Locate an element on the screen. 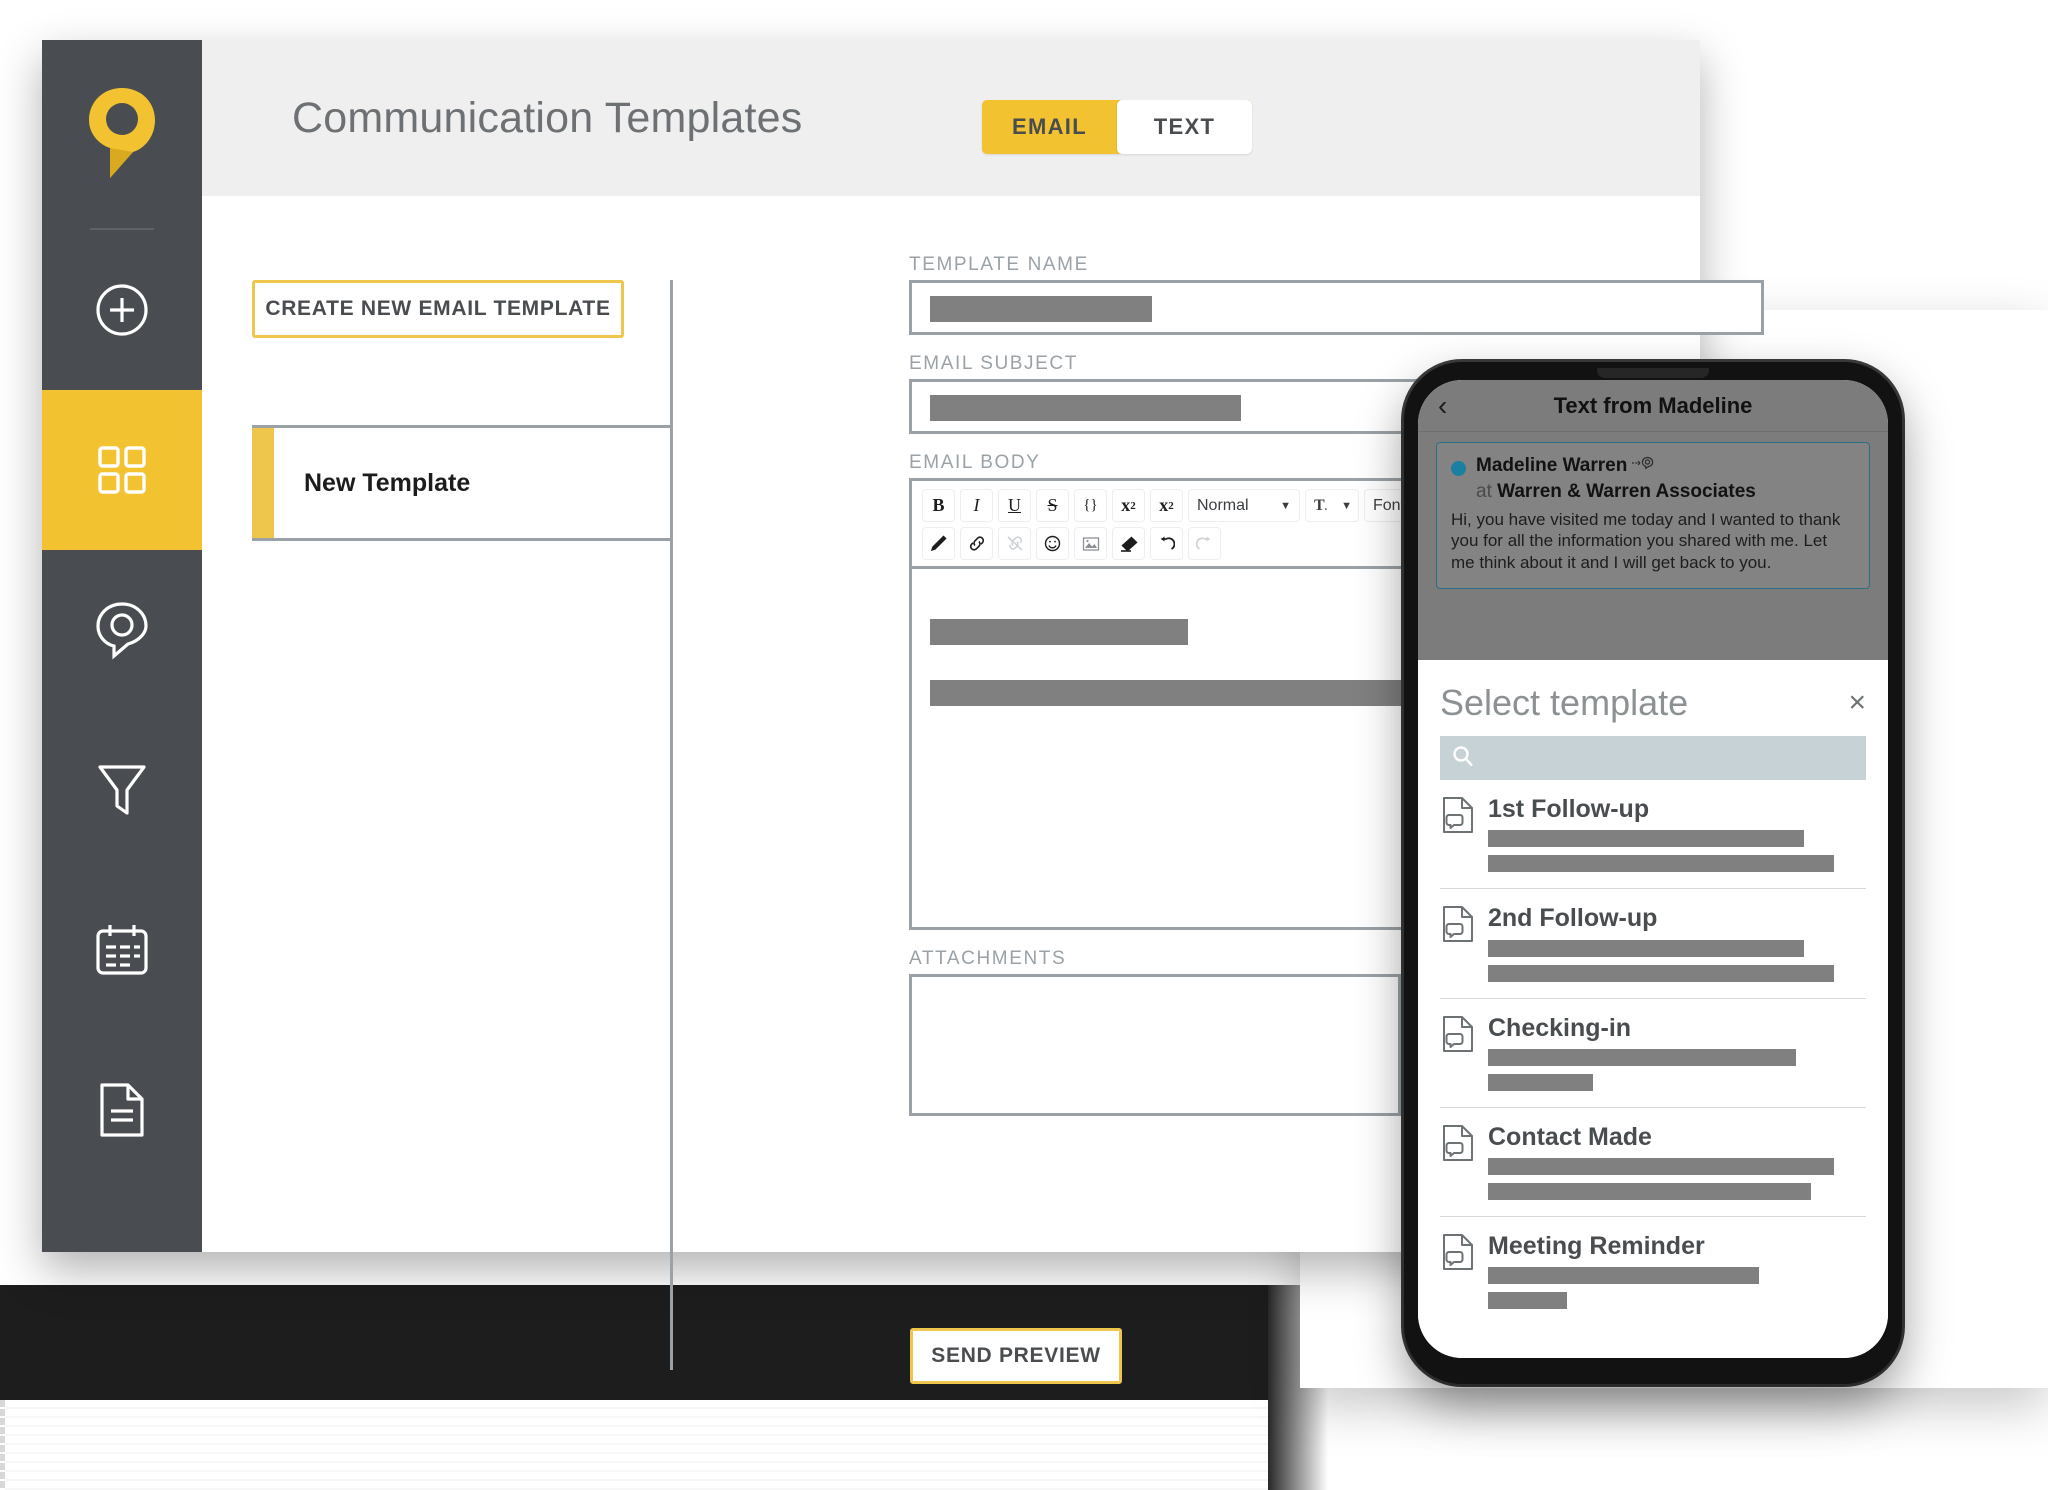 The width and height of the screenshot is (2048, 1490). remove-link-icon is located at coordinates (1014, 543).